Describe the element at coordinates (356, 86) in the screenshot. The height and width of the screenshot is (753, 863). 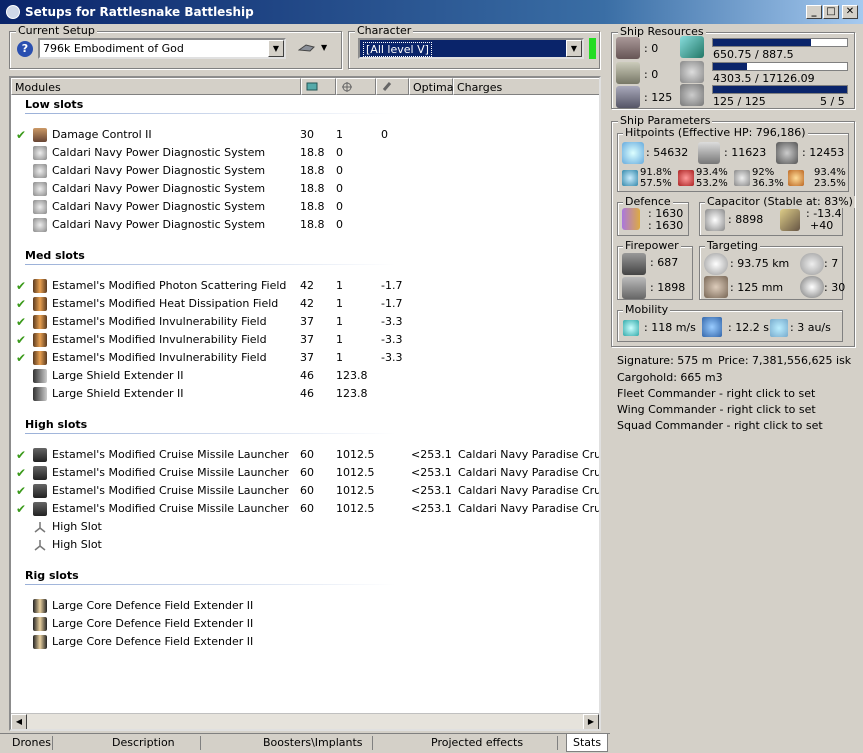
I see `column-header-power` at that location.